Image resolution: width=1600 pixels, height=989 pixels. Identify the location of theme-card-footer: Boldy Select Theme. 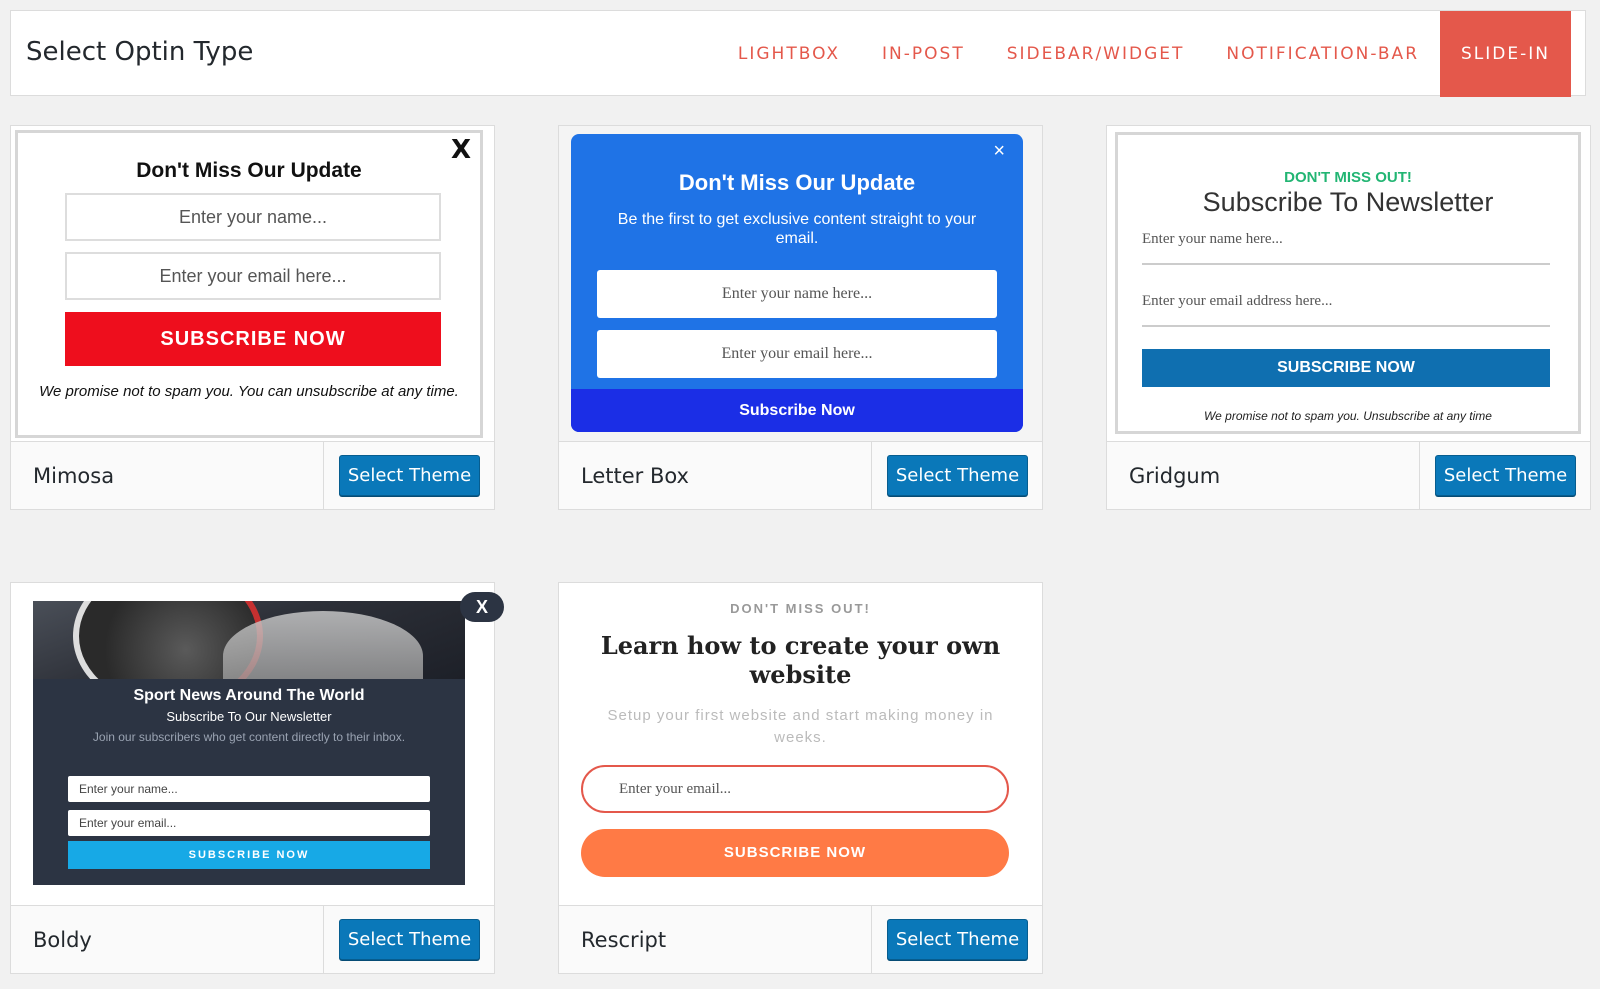
(252, 939).